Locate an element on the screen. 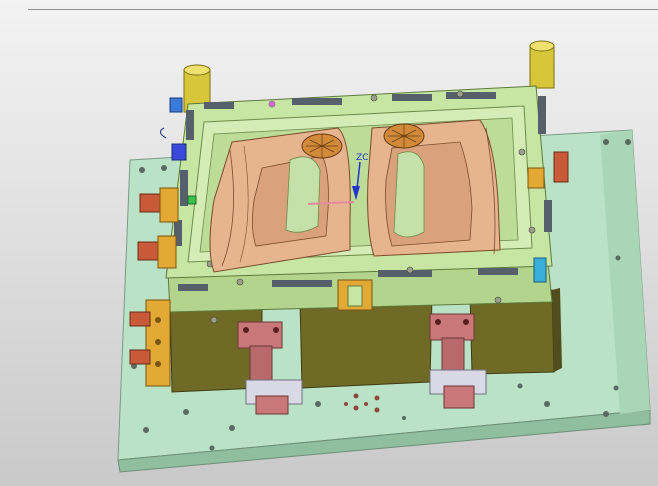  fitting-center is located at coordinates (355, 295).